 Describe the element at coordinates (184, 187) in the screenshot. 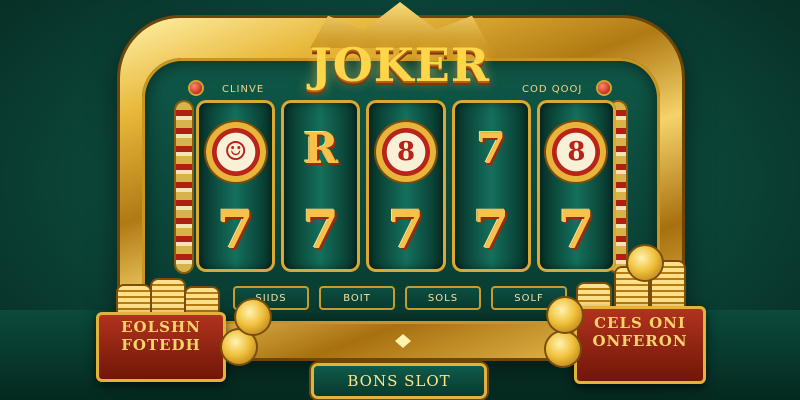

I see `side-lights-left` at that location.